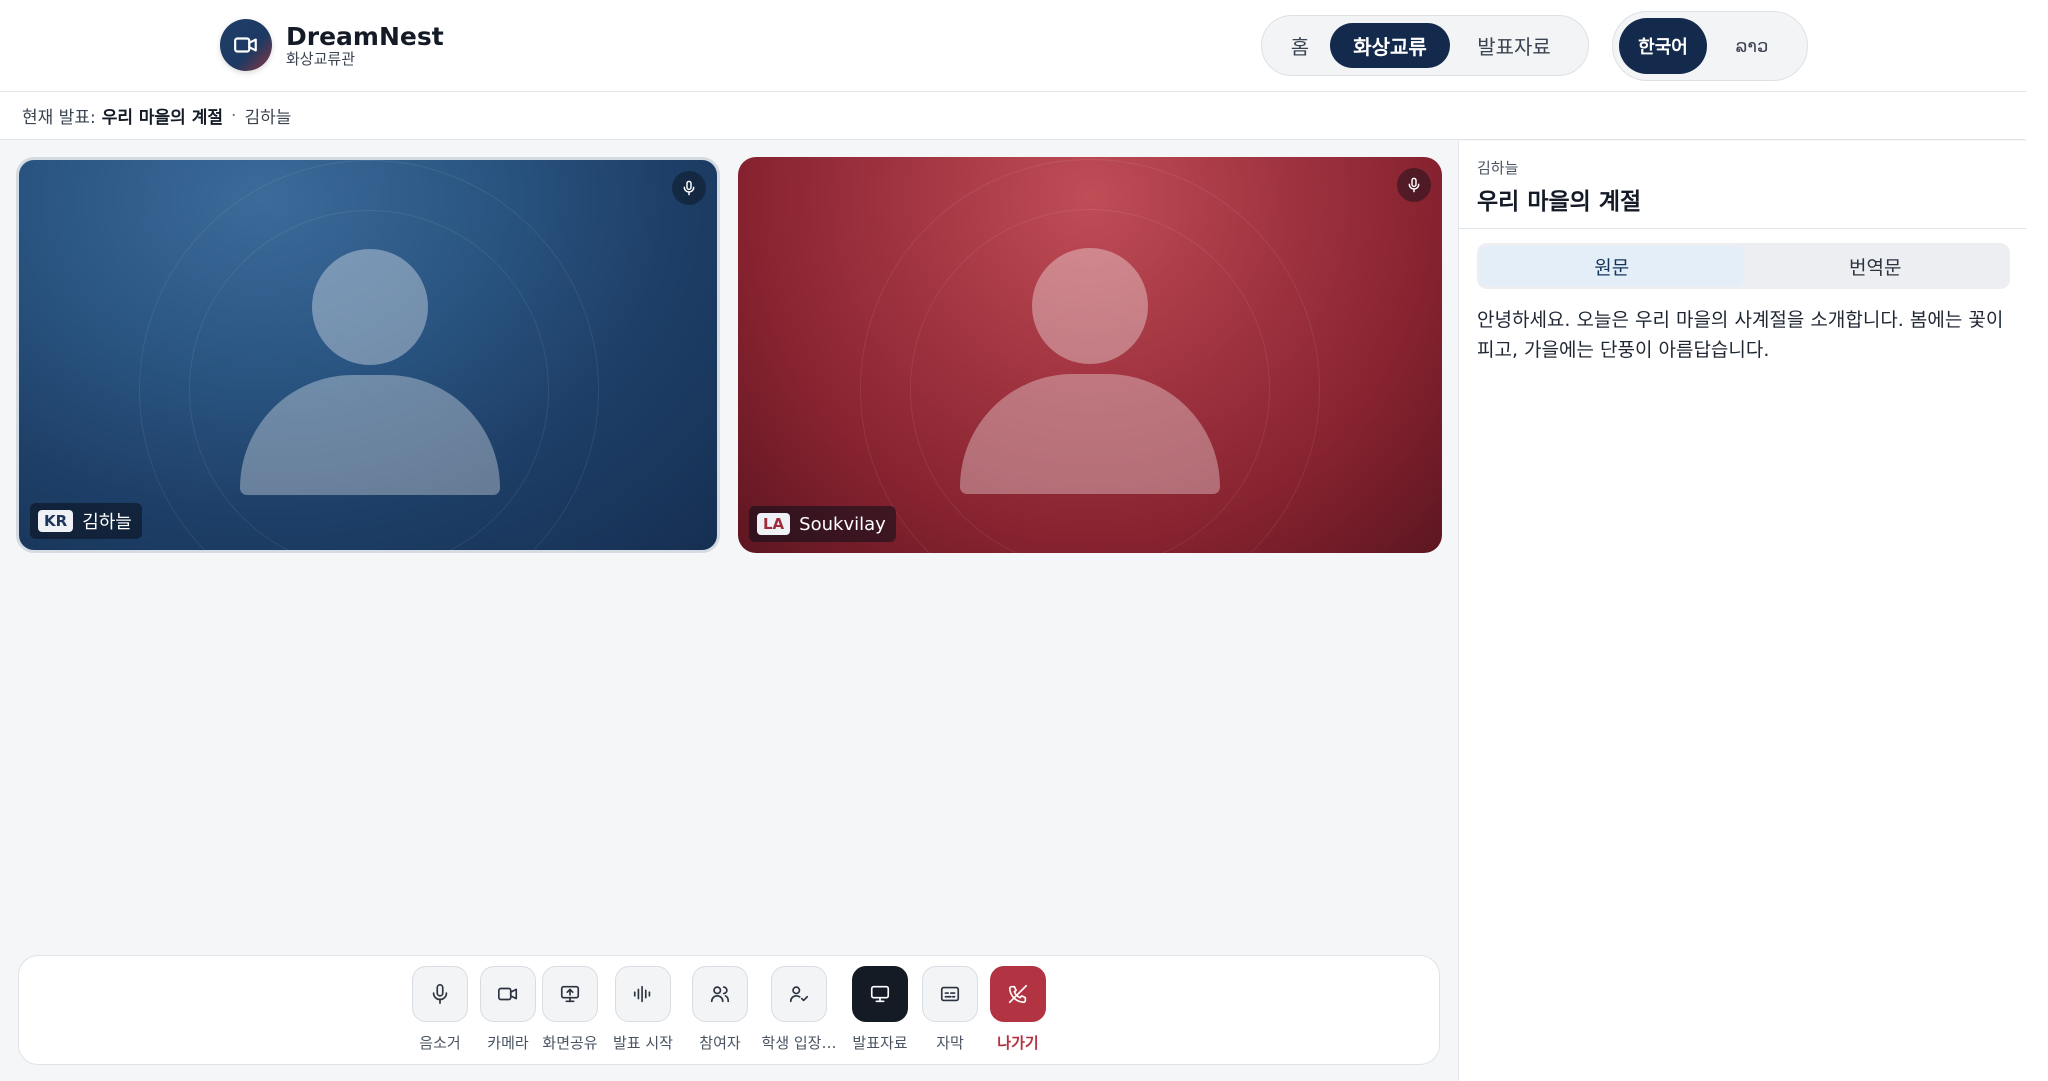 This screenshot has width=2048, height=1081. I want to click on nav-home: 홈, so click(1300, 45).